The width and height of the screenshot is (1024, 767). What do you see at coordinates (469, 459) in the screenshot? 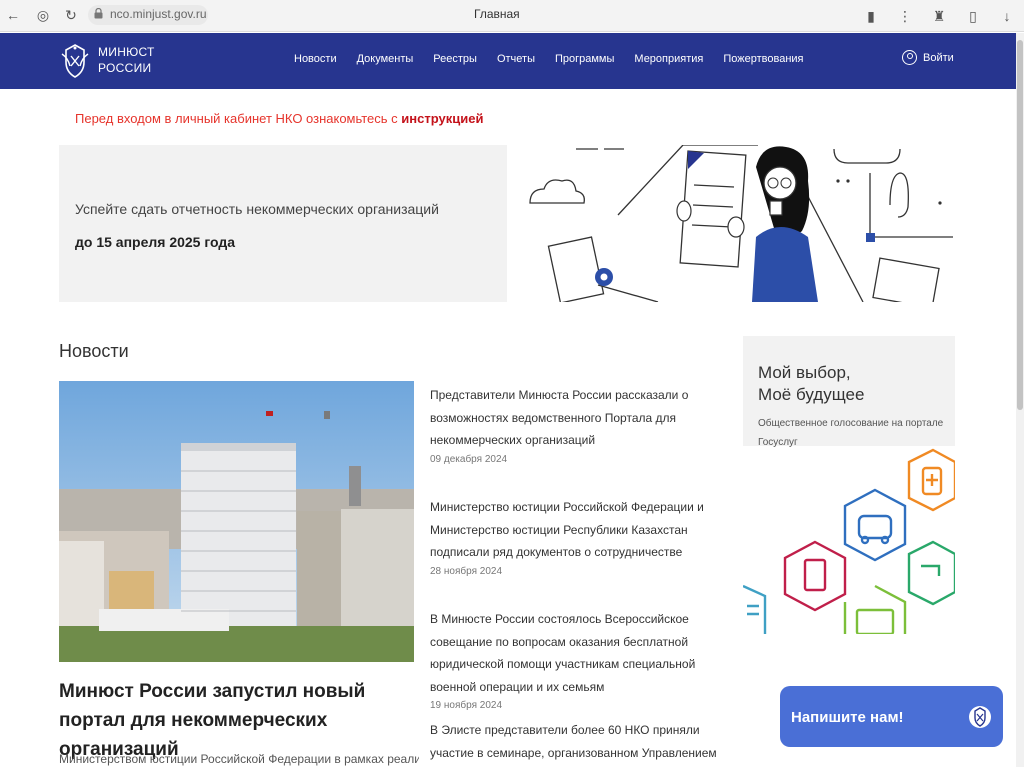
I see `news-item-date: 09 декабря 2024` at bounding box center [469, 459].